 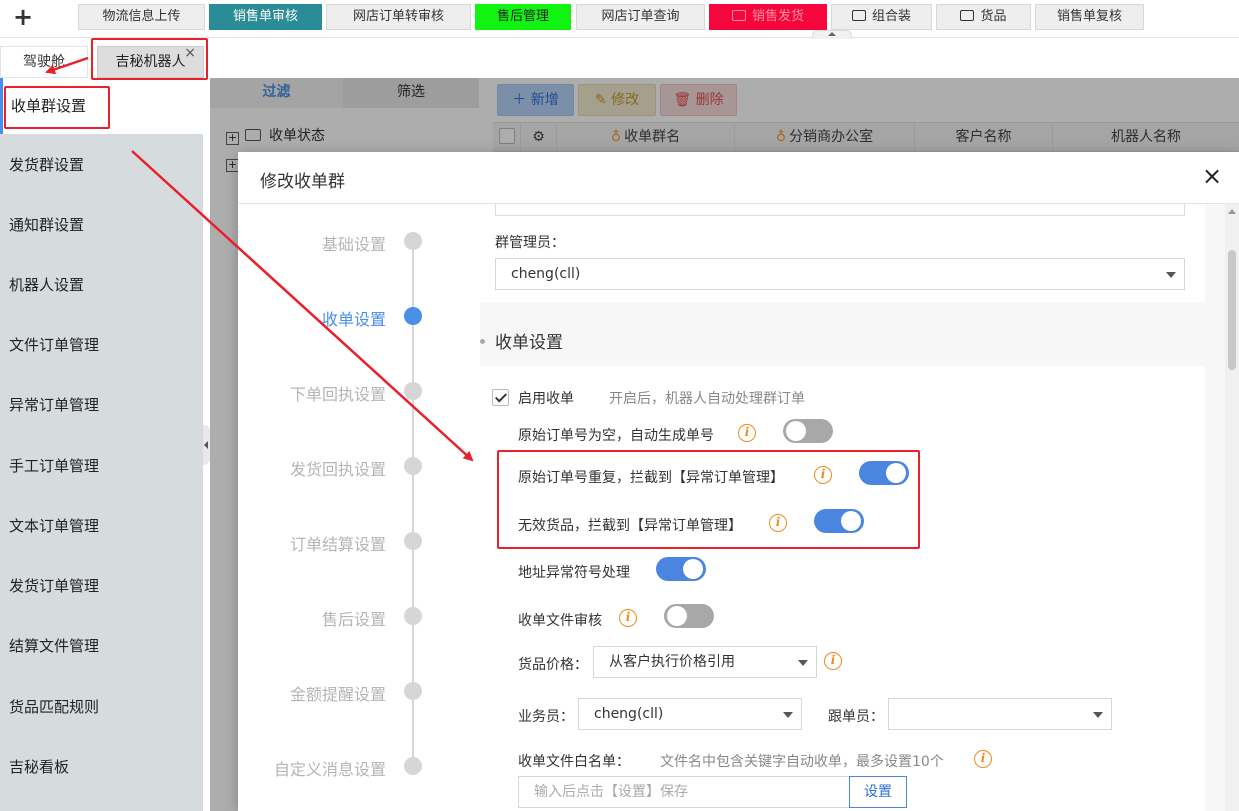 What do you see at coordinates (993, 16) in the screenshot?
I see `top-tab-label: 货品` at bounding box center [993, 16].